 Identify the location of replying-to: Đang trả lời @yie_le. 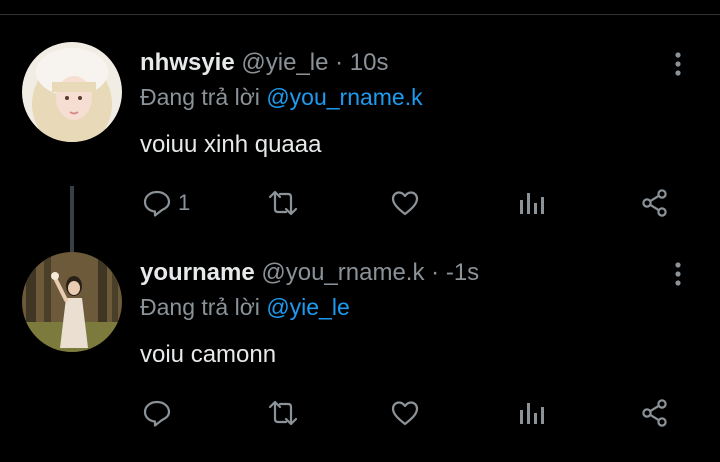
(245, 307).